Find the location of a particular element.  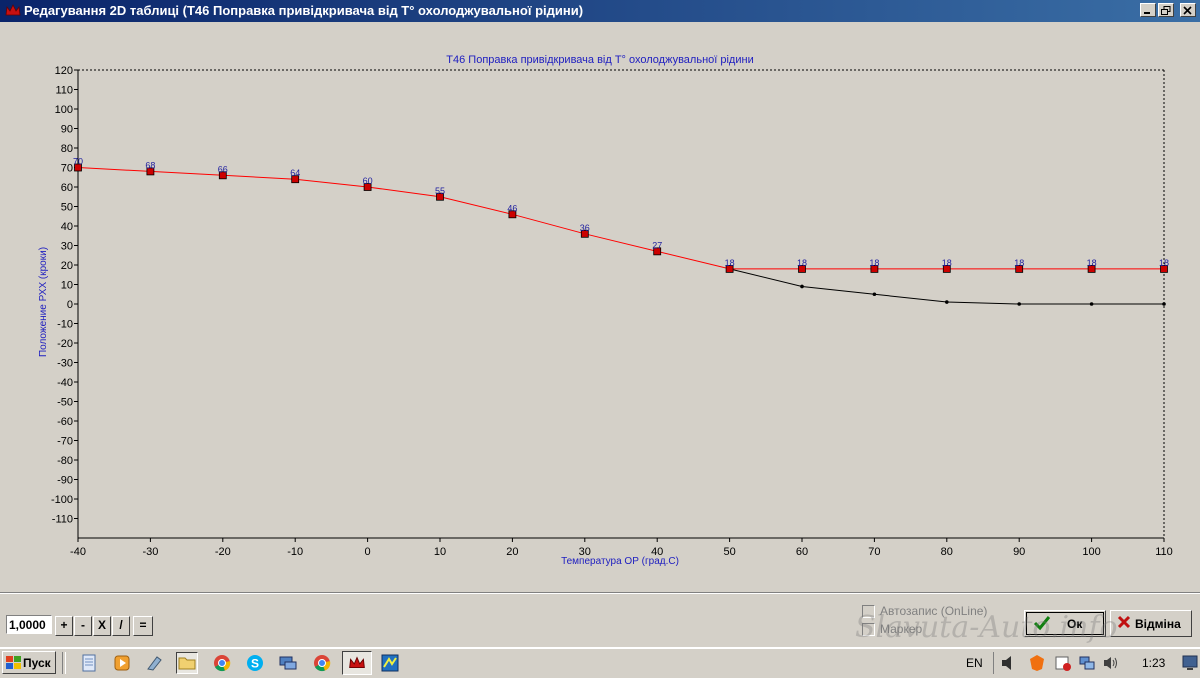

y-axis-label: Положение РХХ (кроки) is located at coordinates (43, 302).